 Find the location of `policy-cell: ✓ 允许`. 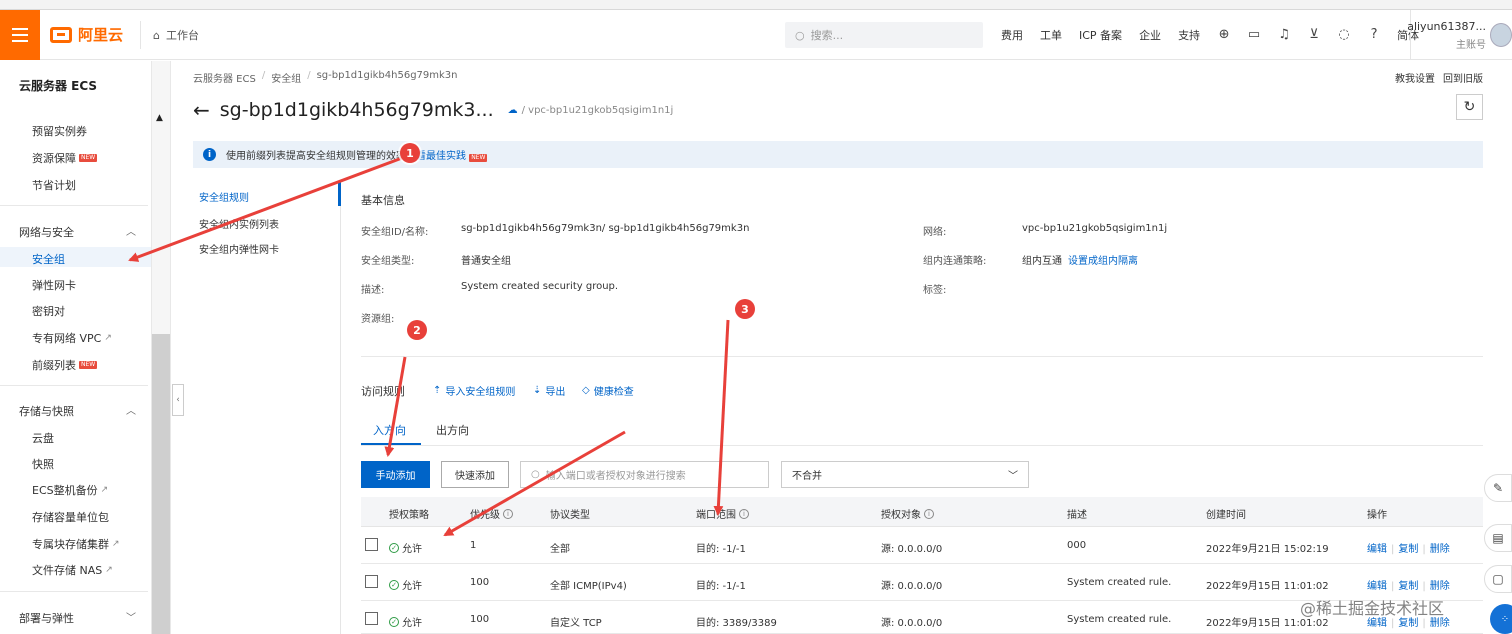

policy-cell: ✓ 允许 is located at coordinates (405, 584).